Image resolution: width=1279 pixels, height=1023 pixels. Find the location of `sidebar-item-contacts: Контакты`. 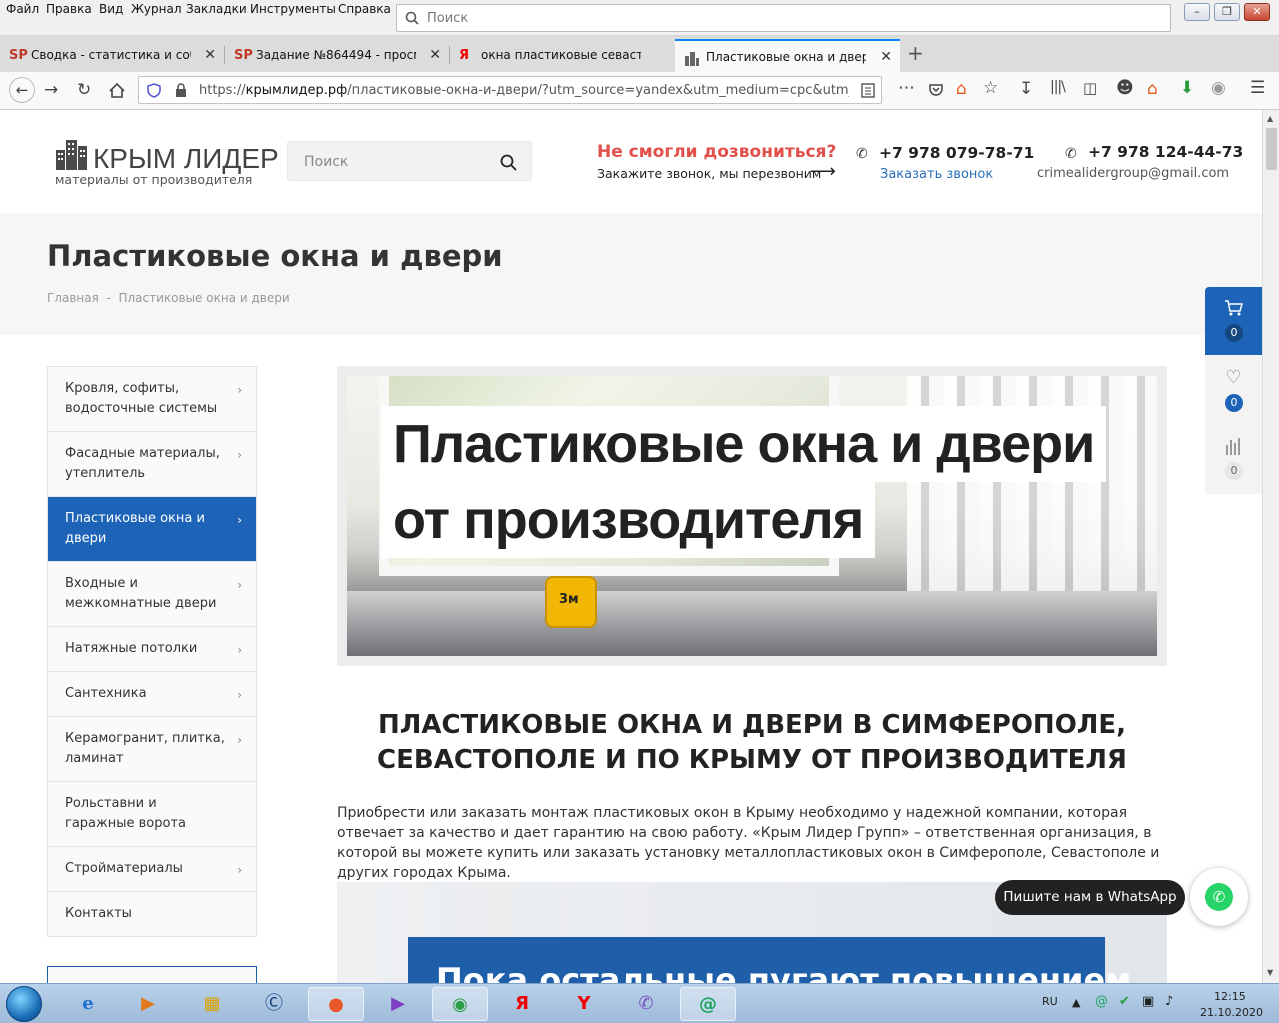

sidebar-item-contacts: Контакты is located at coordinates (152, 914).